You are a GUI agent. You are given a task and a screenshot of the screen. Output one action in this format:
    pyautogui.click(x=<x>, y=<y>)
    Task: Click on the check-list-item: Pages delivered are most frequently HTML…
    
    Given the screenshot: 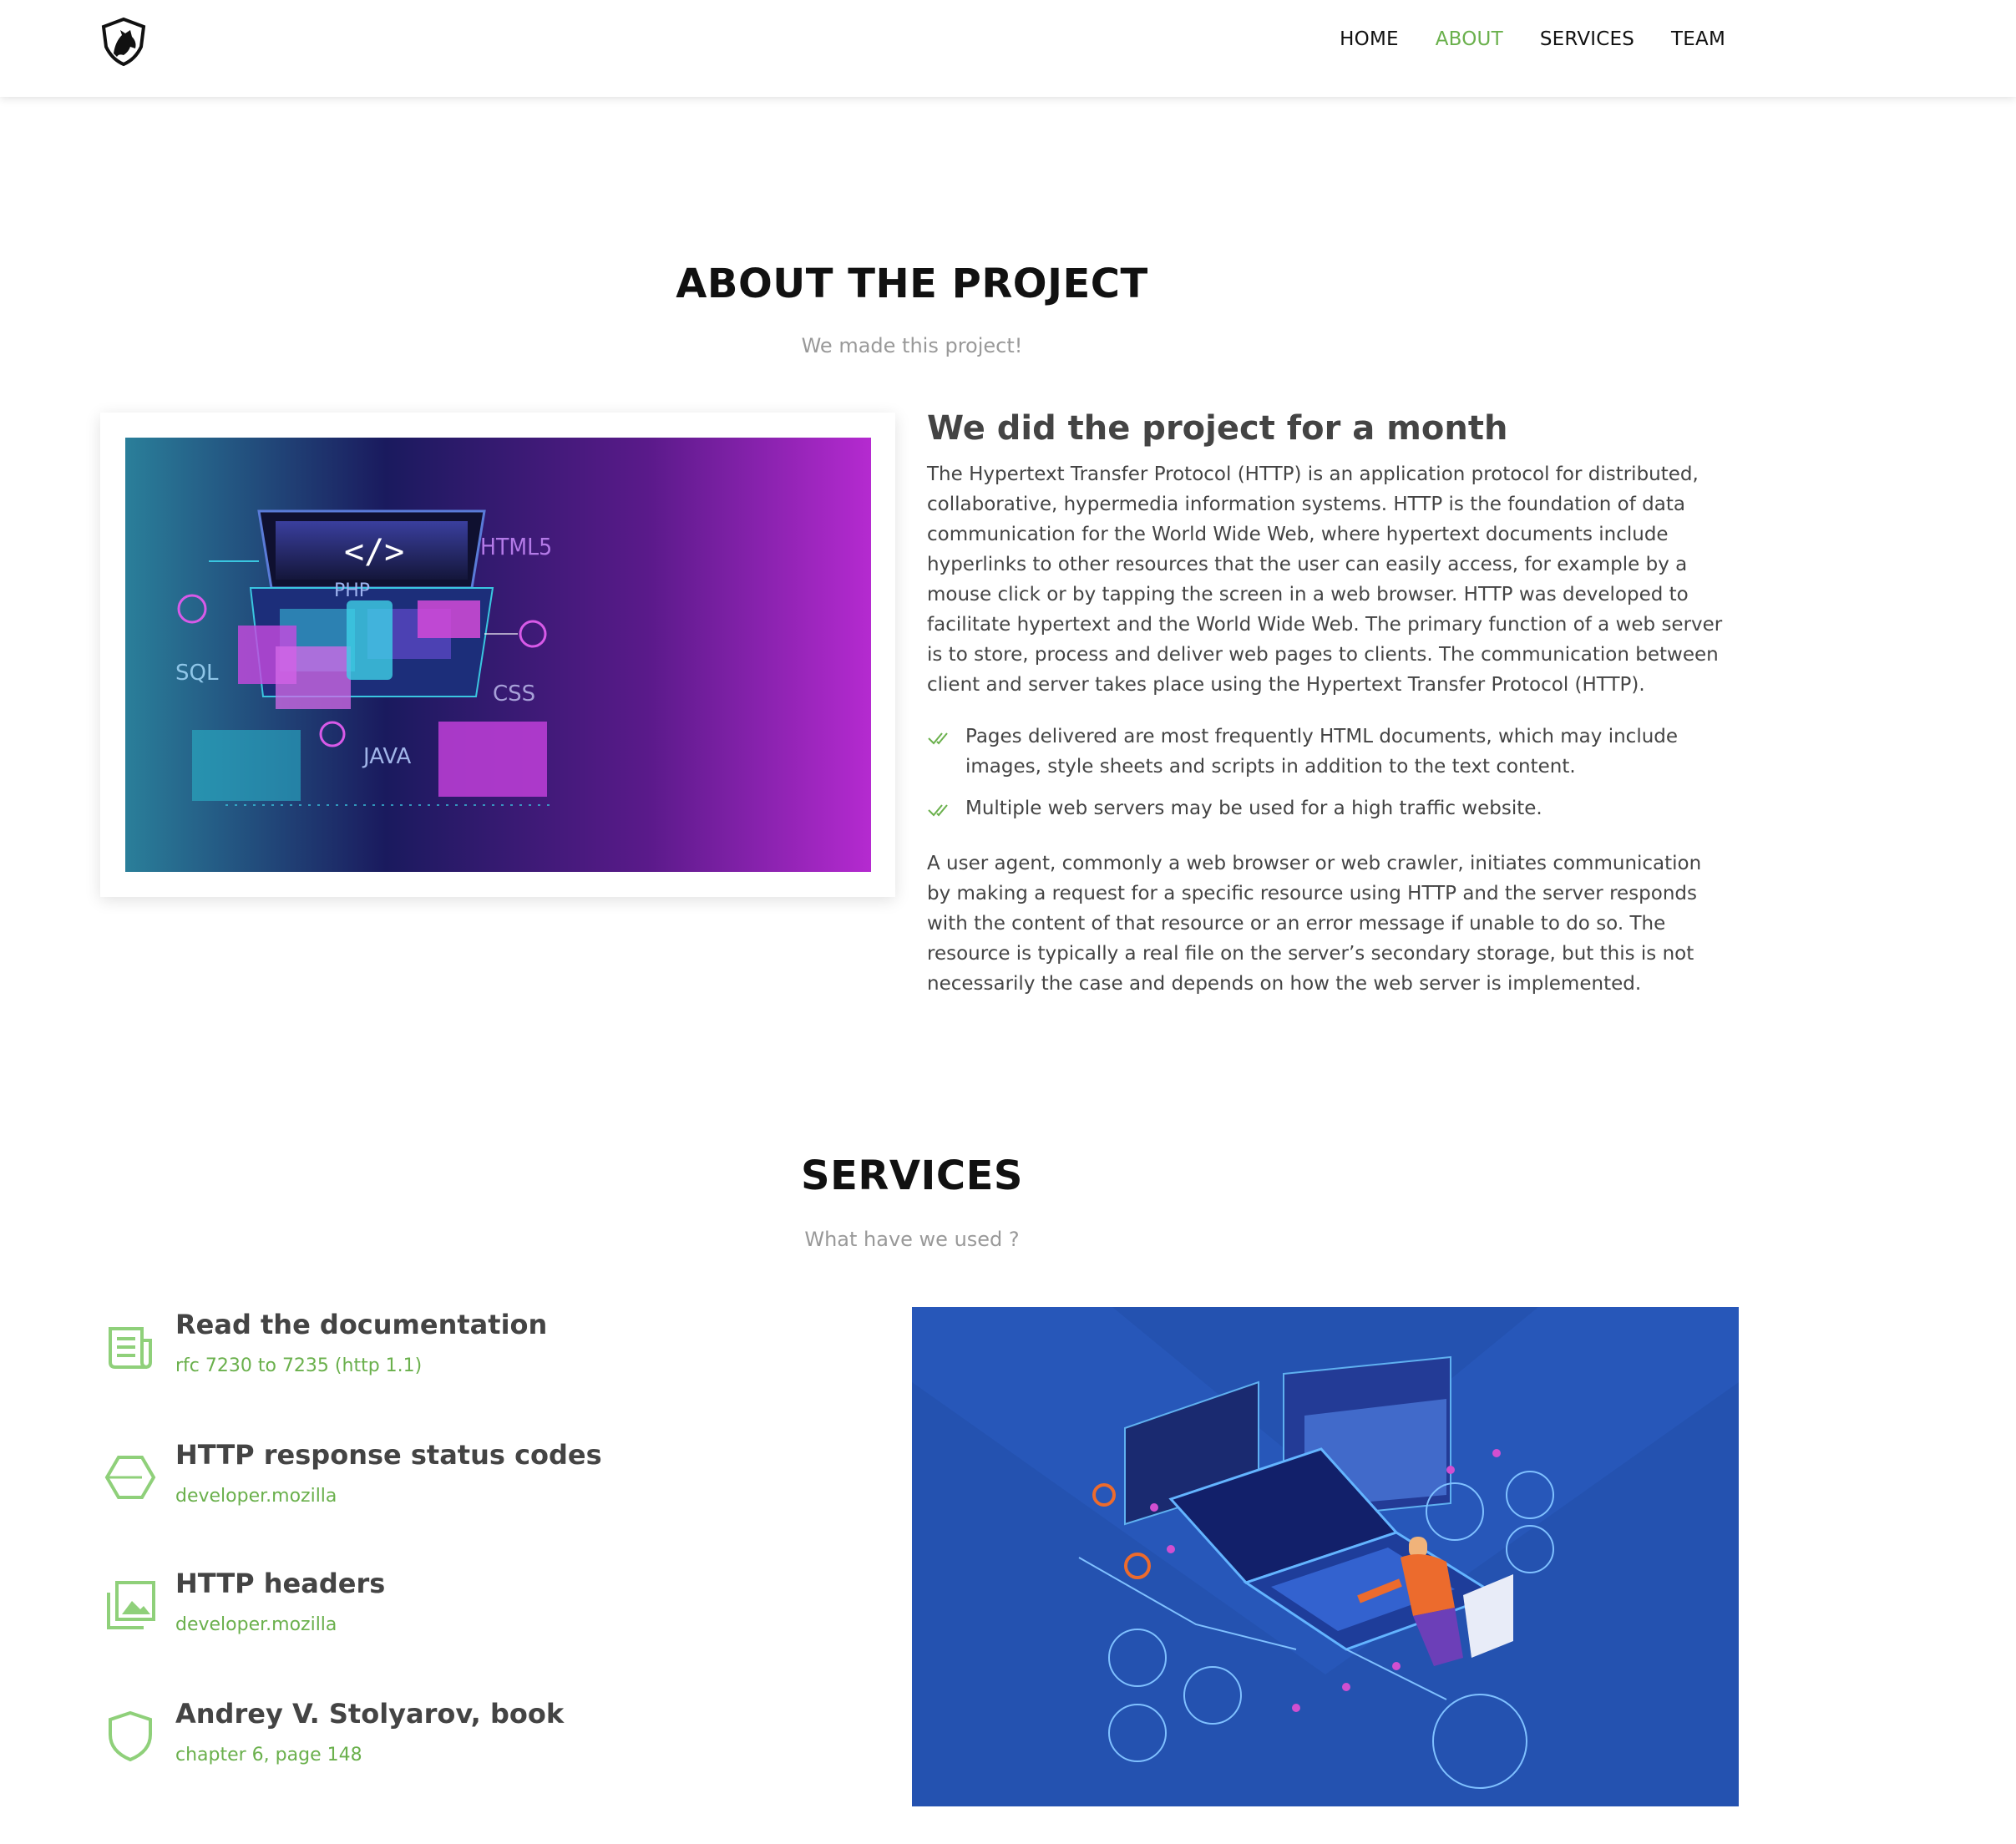 What is the action you would take?
    pyautogui.click(x=1328, y=752)
    